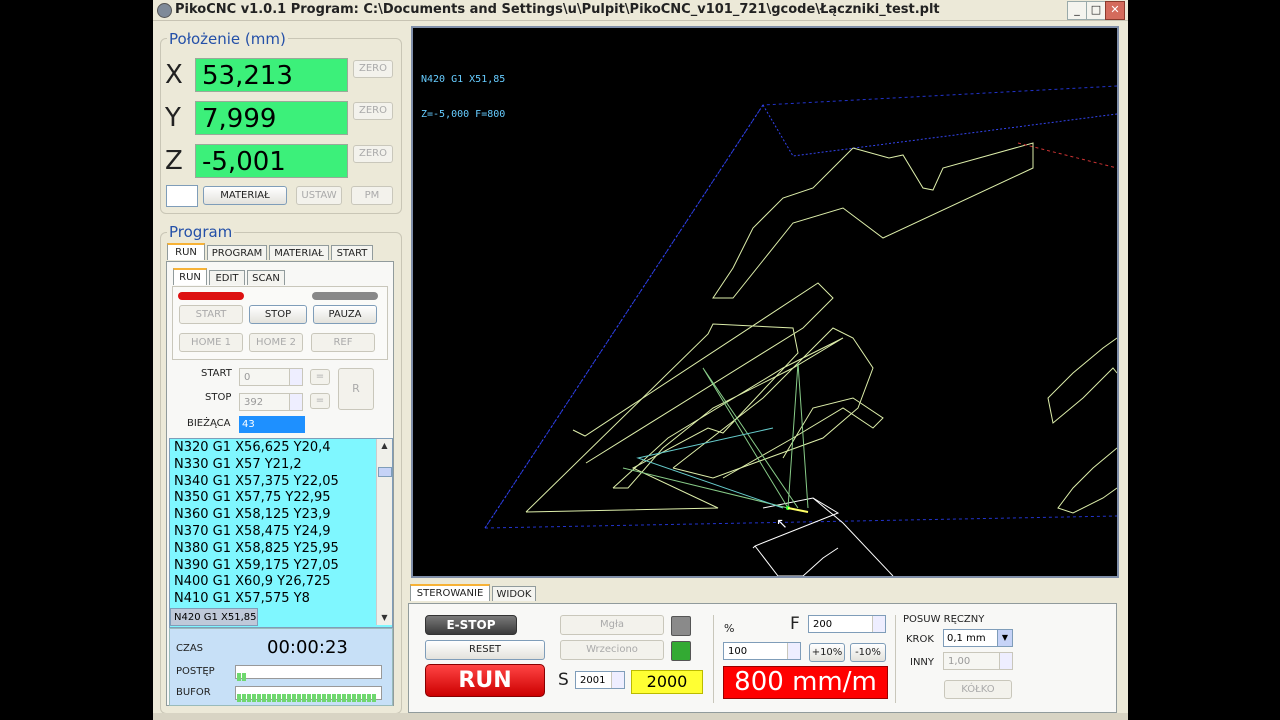 The image size is (1280, 720). I want to click on gcode-line: N330 G1 X57 Y21,2, so click(272, 465).